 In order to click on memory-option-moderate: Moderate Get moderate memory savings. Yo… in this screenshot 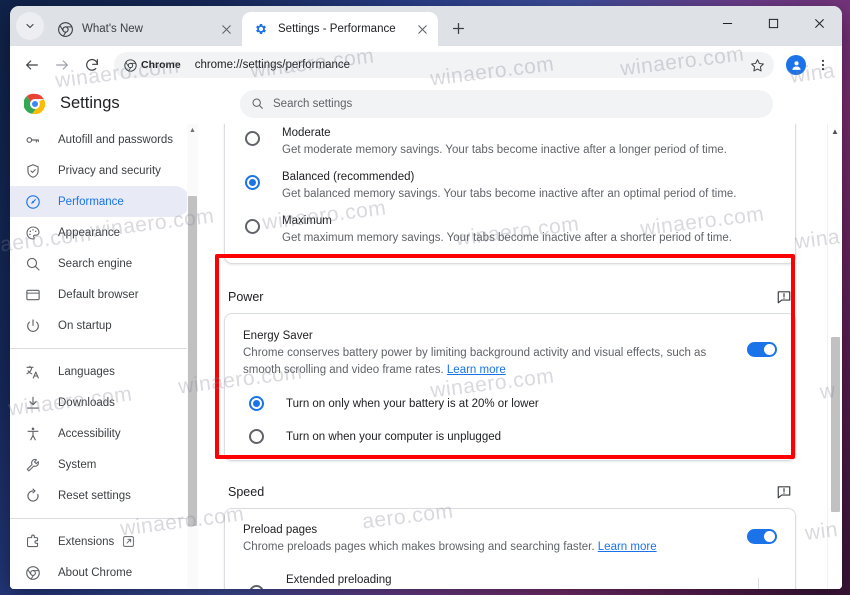, I will do `click(510, 144)`.